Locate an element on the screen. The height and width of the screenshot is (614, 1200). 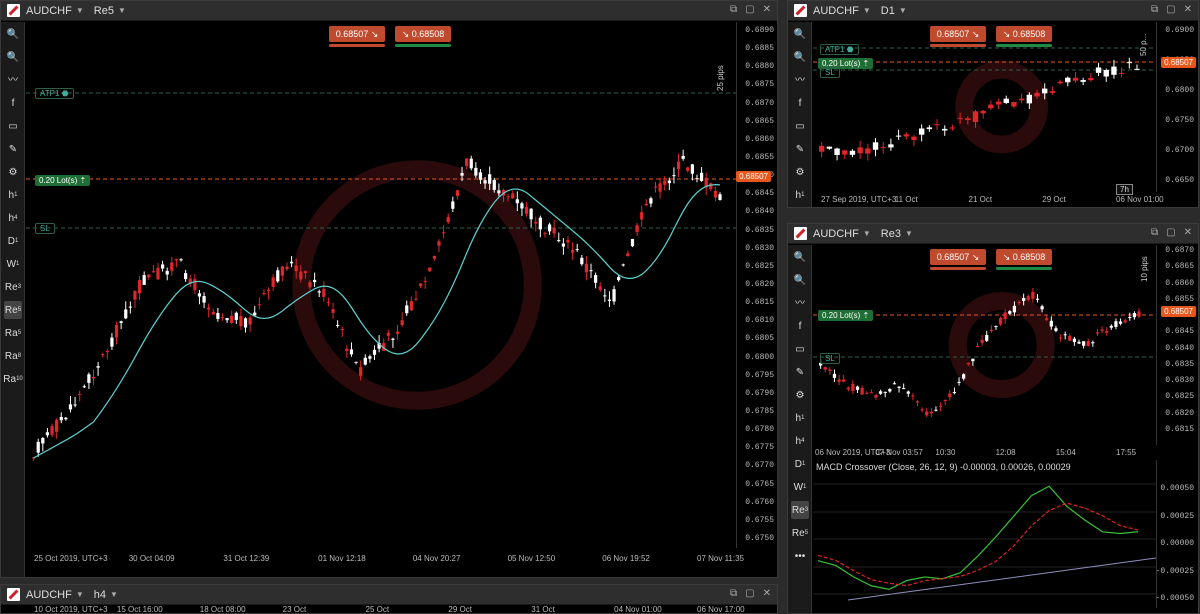
more-icon: ••• is located at coordinates (800, 556).